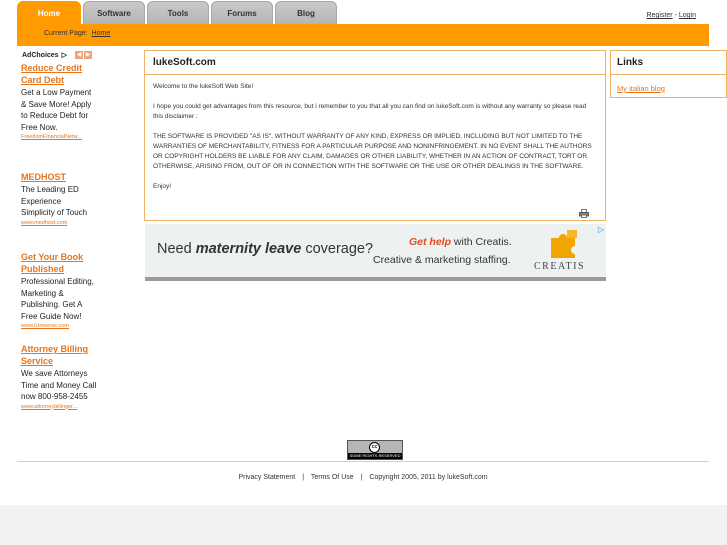 This screenshot has height=545, width=727. I want to click on printer-icon, so click(584, 213).